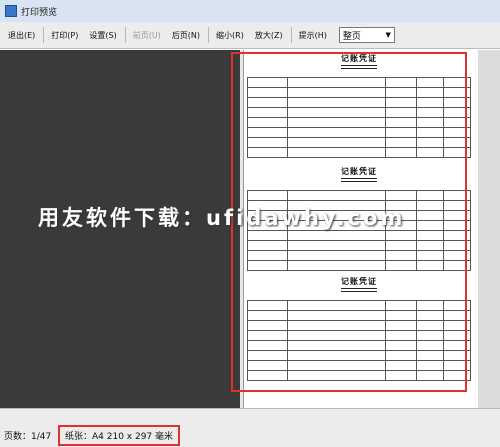 The image size is (500, 447). I want to click on page-margin-area, so click(489, 229).